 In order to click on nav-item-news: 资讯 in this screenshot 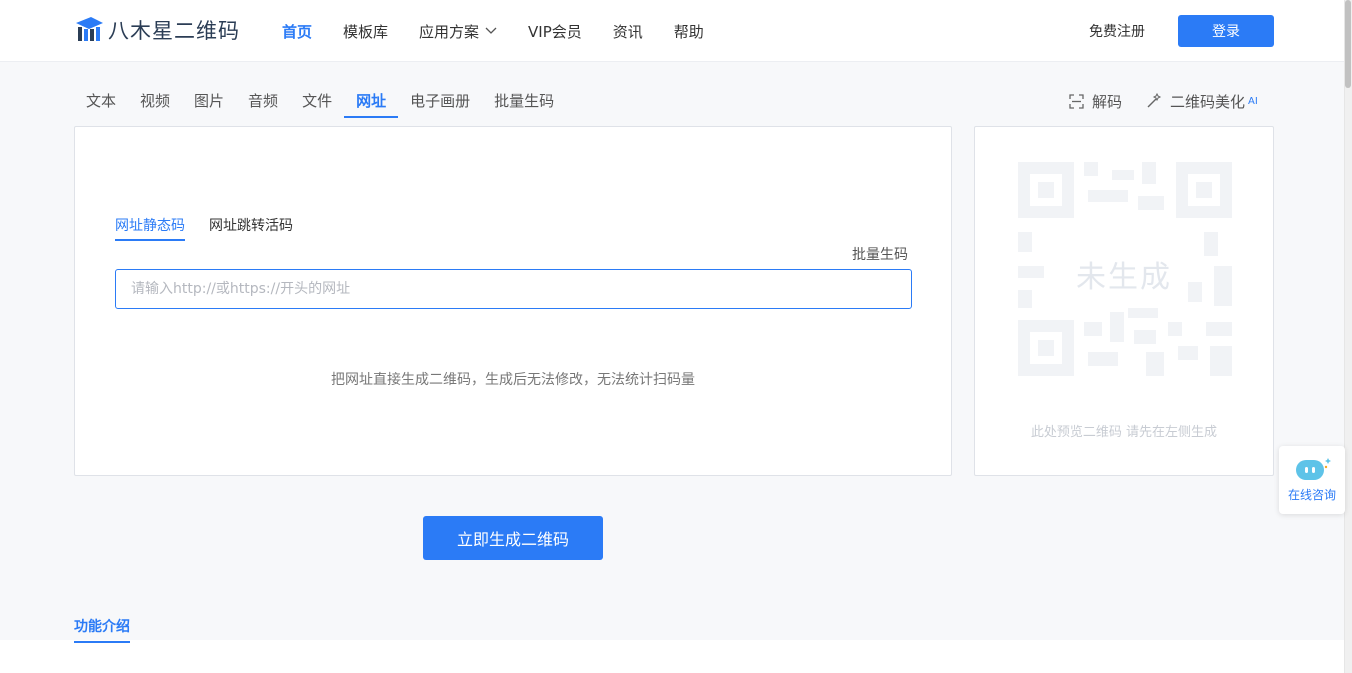, I will do `click(628, 31)`.